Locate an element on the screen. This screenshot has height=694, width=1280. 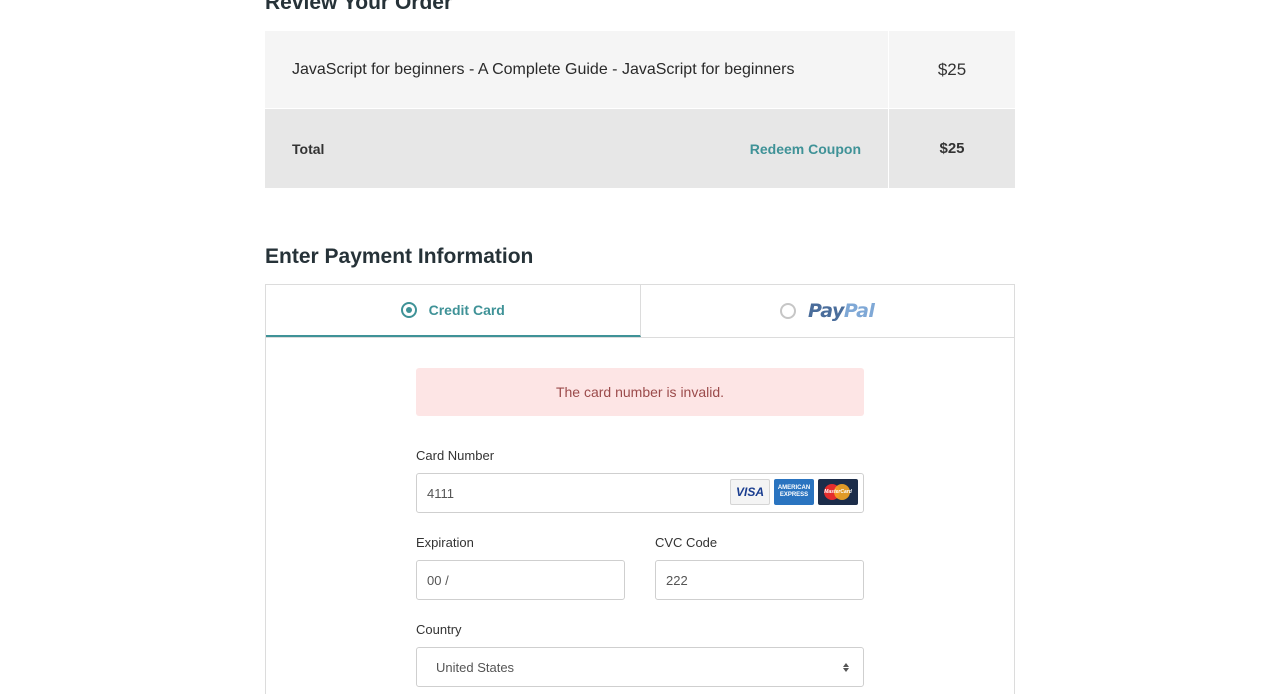
payment-info-title: Enter Payment Information is located at coordinates (399, 256).